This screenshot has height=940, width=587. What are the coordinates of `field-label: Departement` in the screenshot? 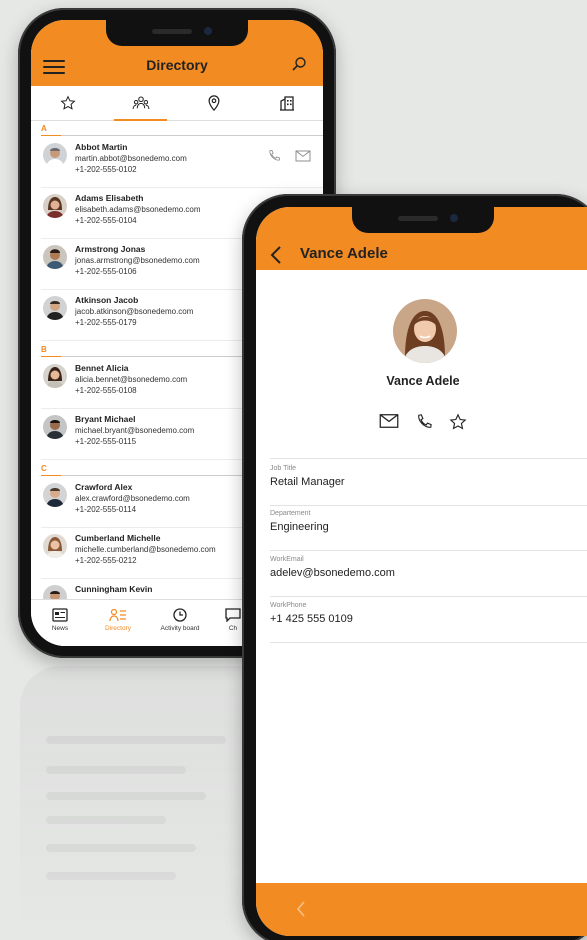 It's located at (290, 513).